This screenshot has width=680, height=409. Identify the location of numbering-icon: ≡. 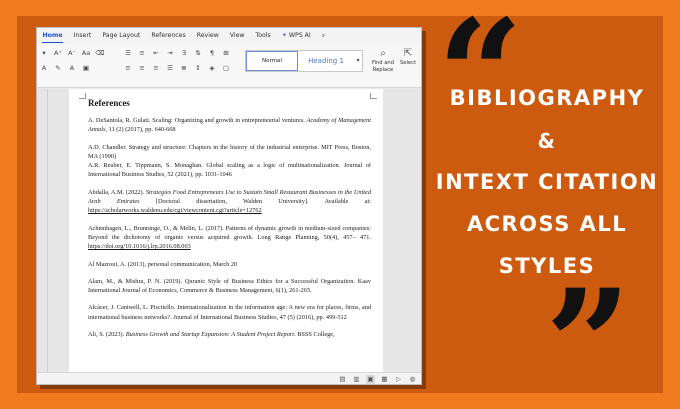
(142, 53).